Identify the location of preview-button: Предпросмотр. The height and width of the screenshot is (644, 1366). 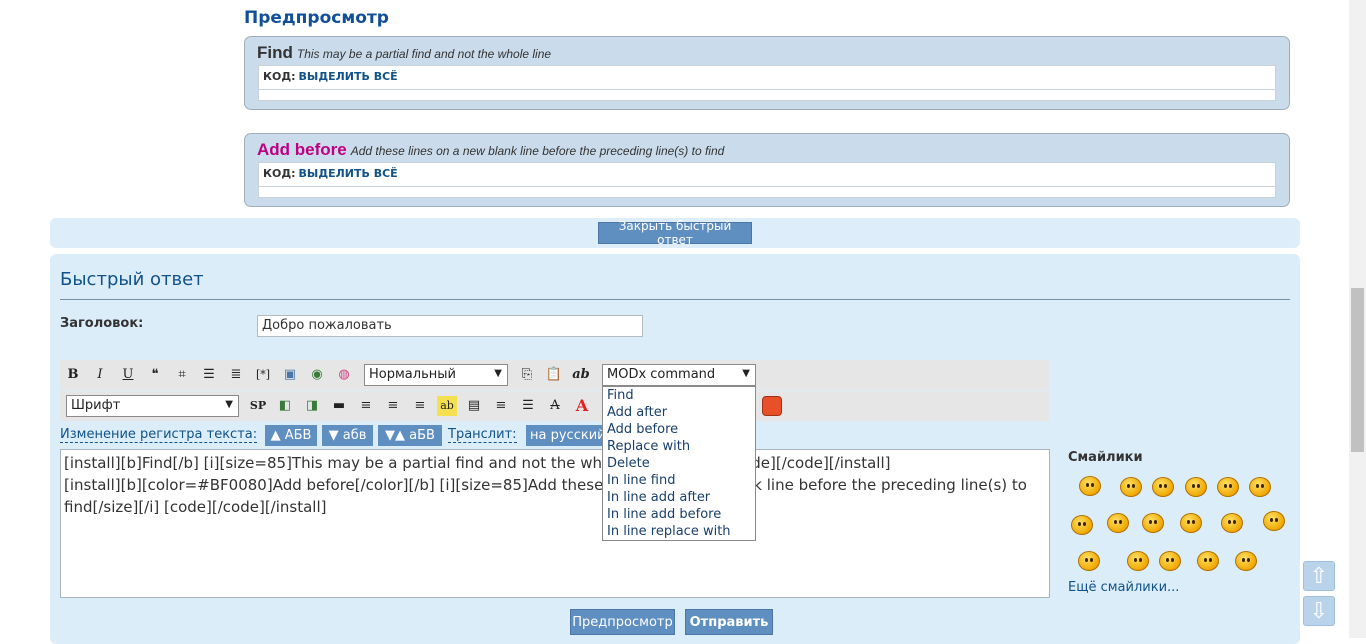
(622, 622).